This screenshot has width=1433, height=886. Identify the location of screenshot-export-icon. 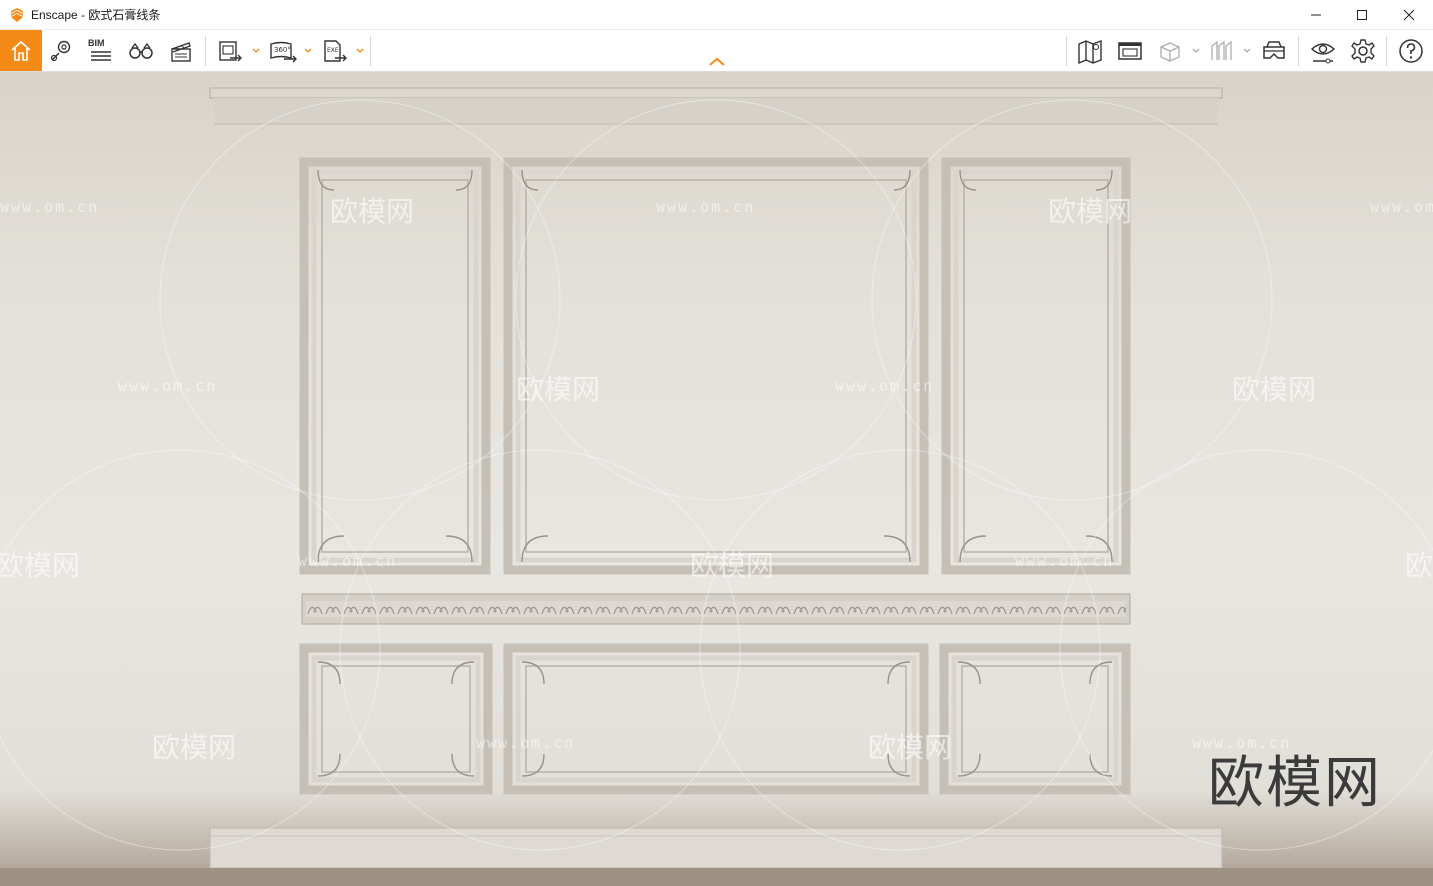
(230, 50).